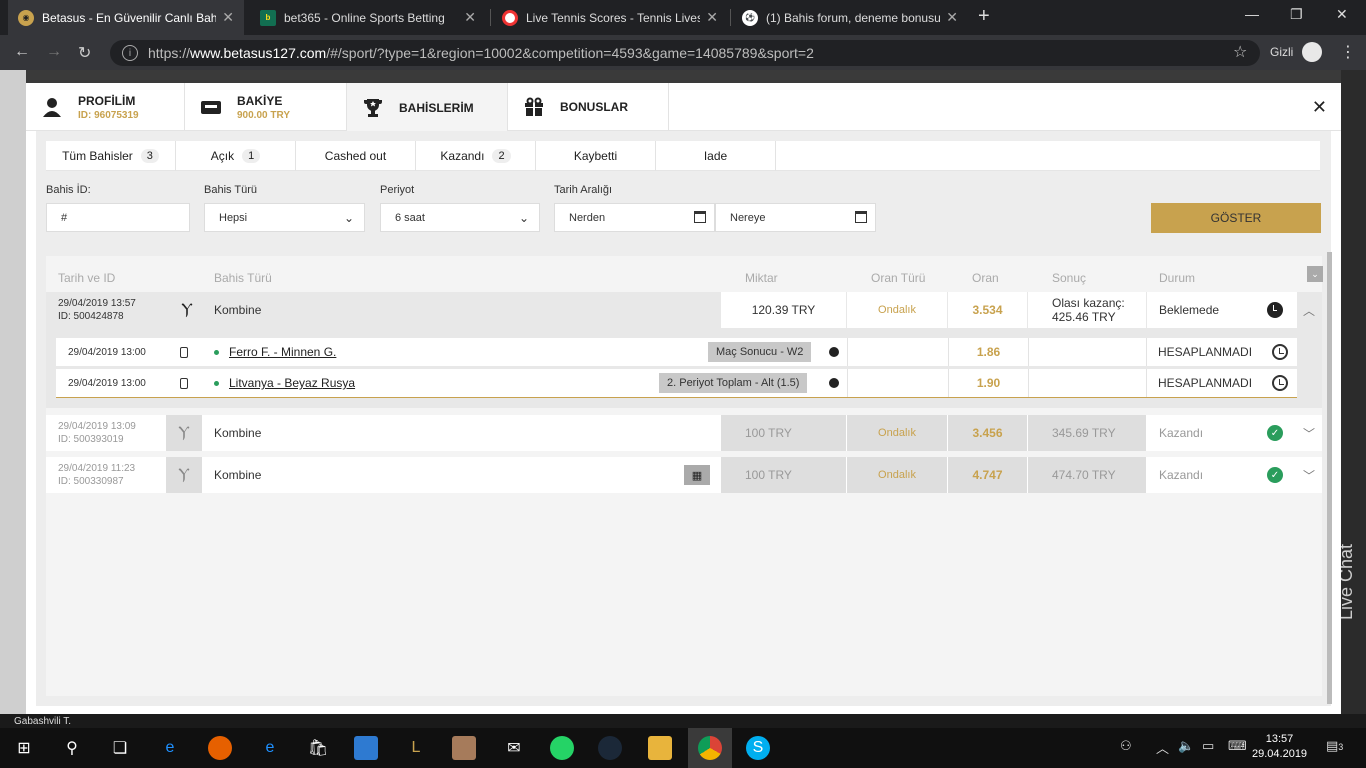 This screenshot has width=1366, height=768. What do you see at coordinates (1348, 52) in the screenshot?
I see `menu-dots-icon: ⋮` at bounding box center [1348, 52].